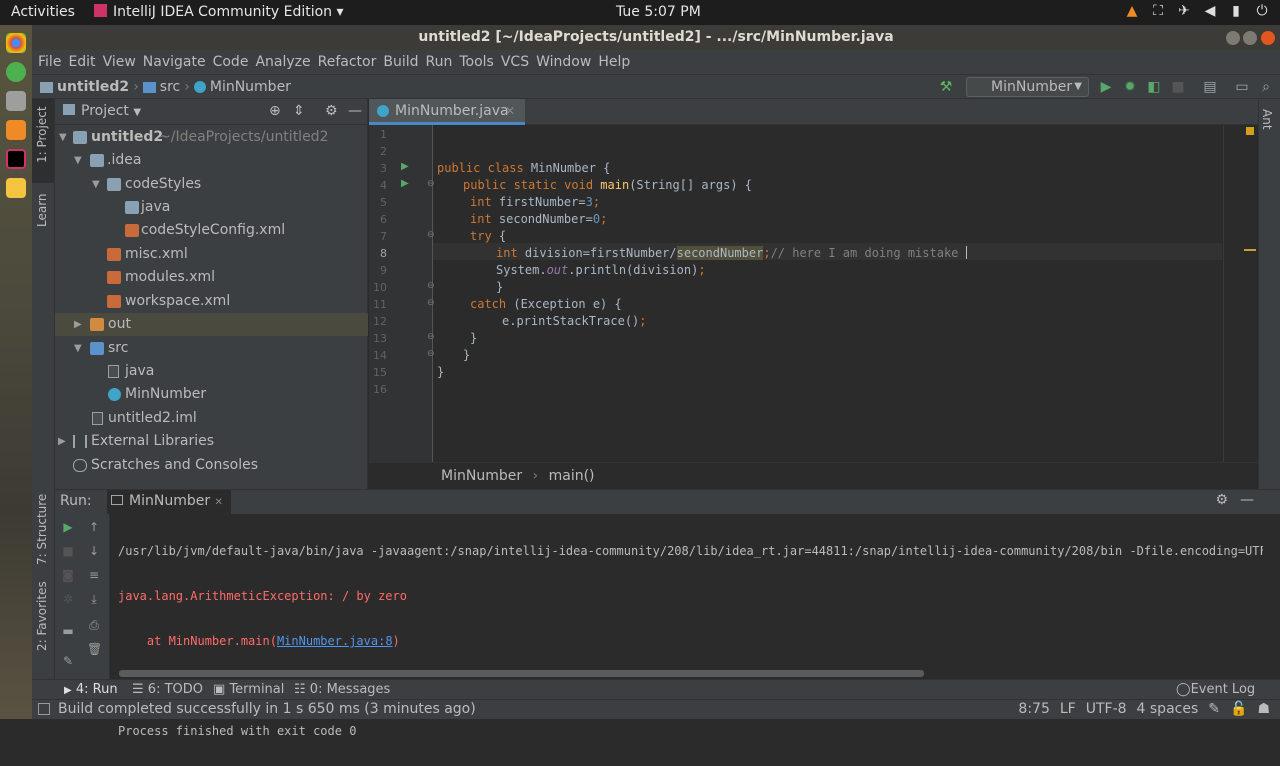 The image size is (1280, 766). I want to click on coverage-icon: ◧, so click(1154, 87).